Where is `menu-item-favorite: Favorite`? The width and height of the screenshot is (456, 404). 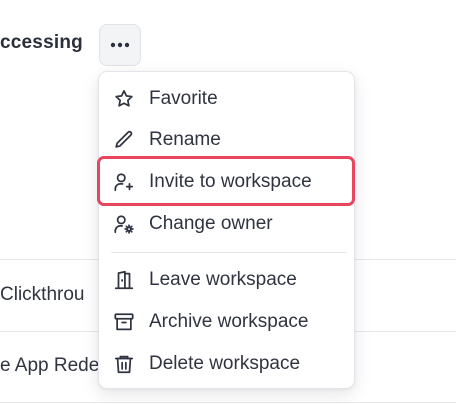 menu-item-favorite: Favorite is located at coordinates (226, 99).